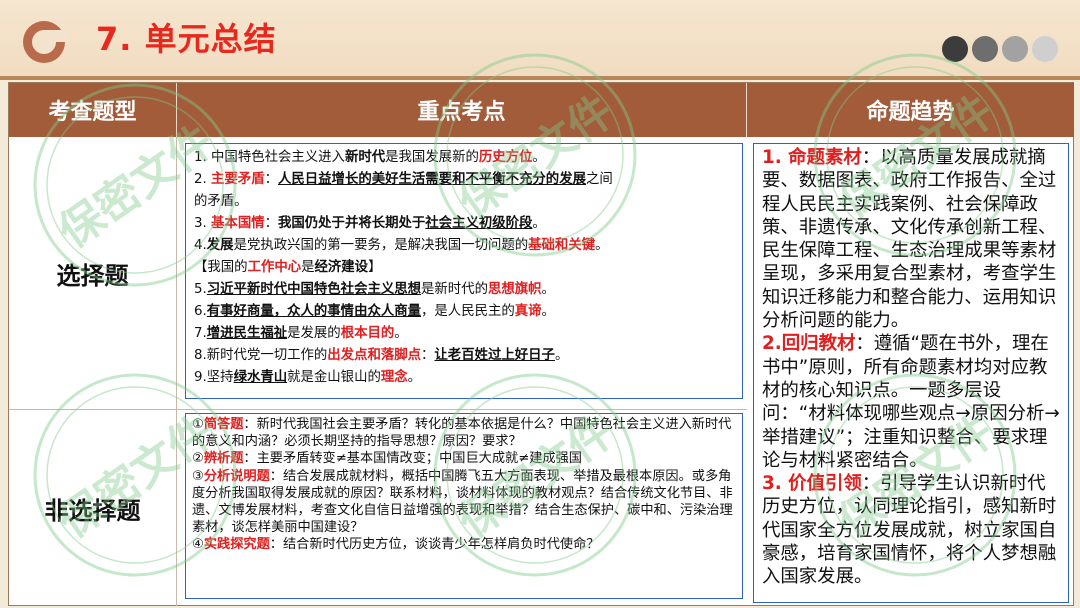  I want to click on slide-dots, so click(1000, 49).